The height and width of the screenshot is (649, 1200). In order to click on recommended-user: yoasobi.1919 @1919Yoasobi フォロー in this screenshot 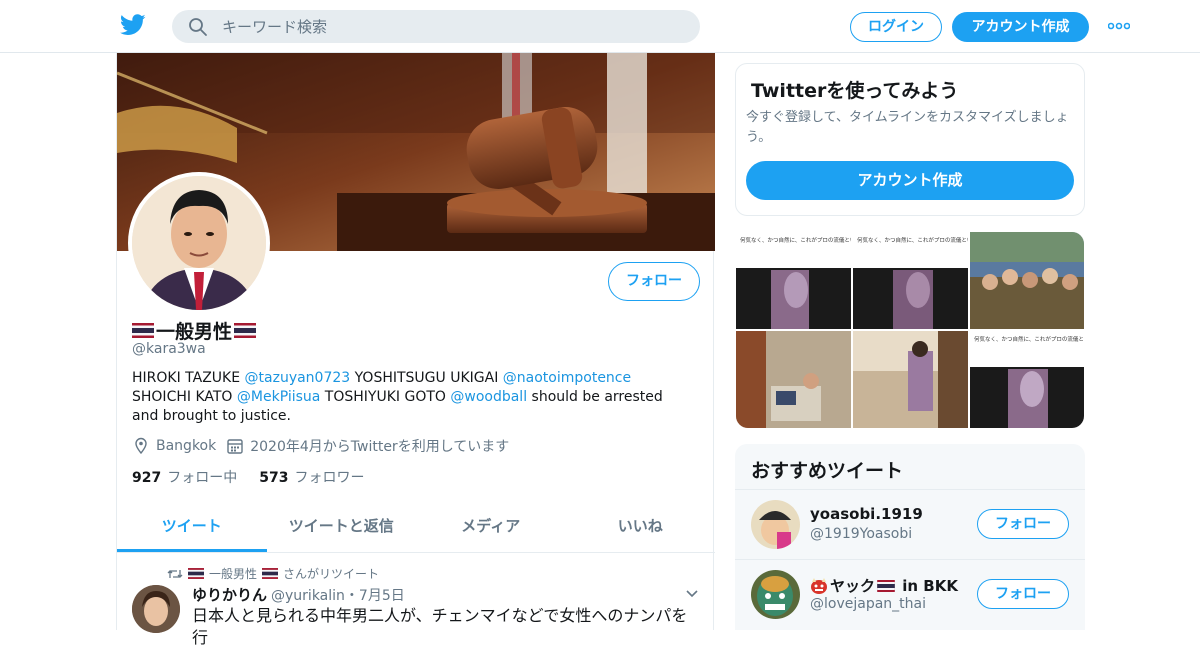, I will do `click(910, 523)`.